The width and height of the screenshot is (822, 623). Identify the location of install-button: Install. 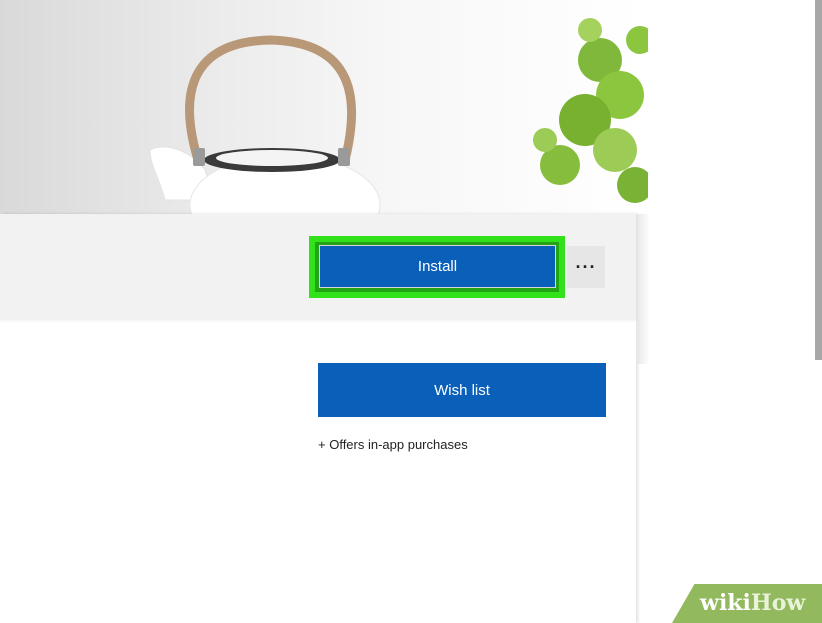
(437, 266).